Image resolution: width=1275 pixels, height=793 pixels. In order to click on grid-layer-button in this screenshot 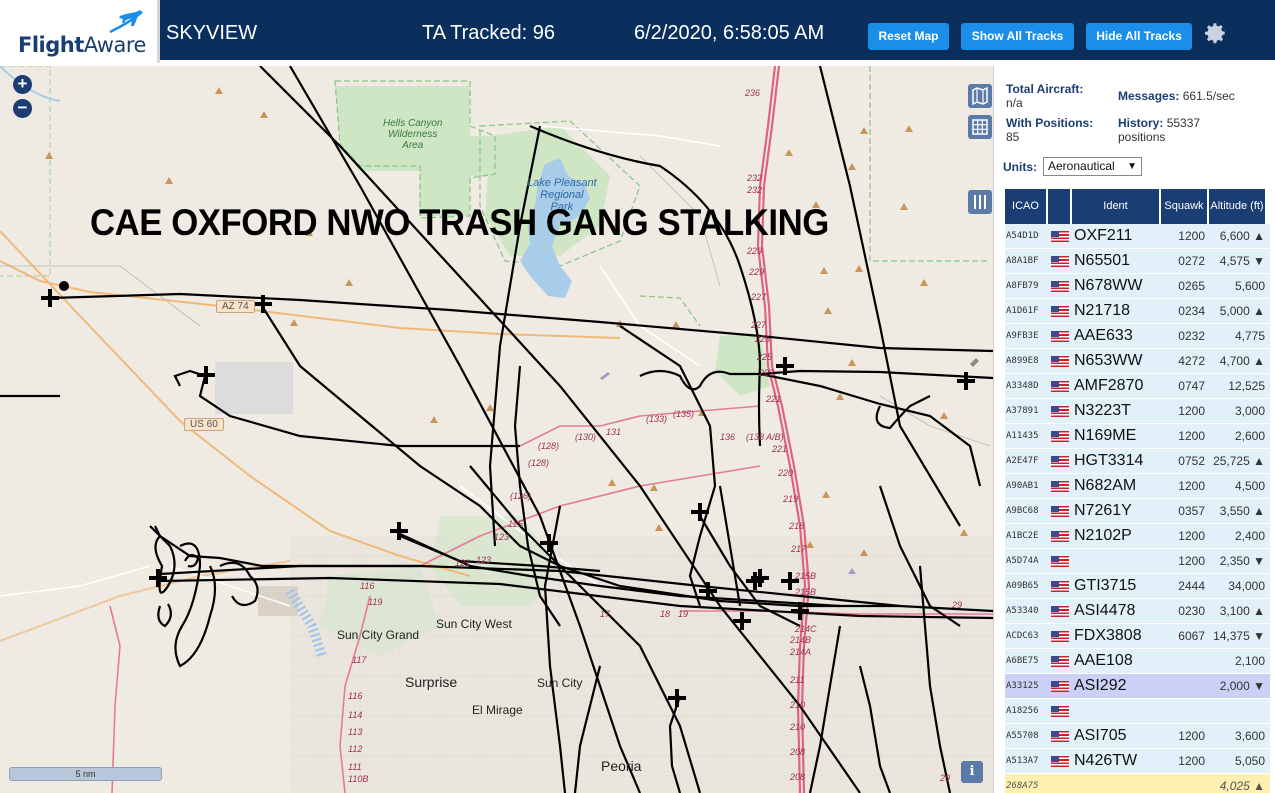, I will do `click(980, 127)`.